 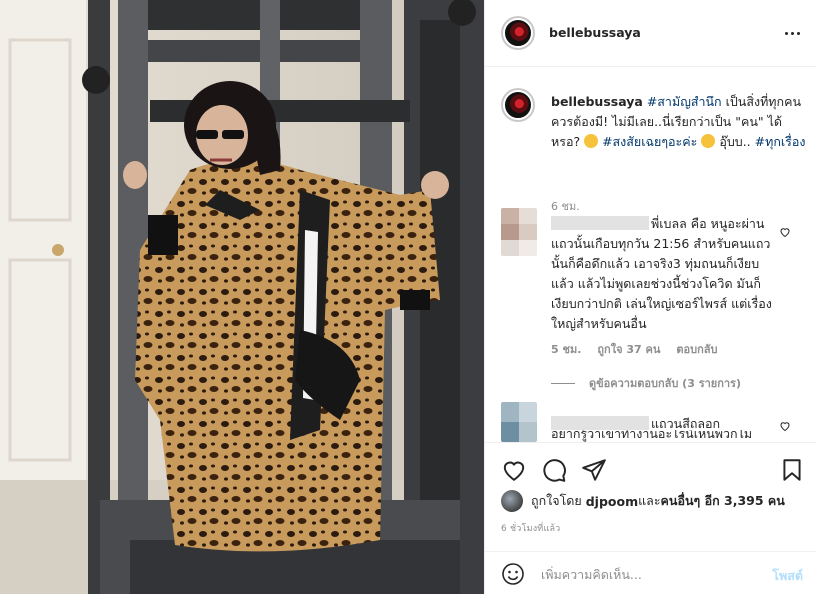 I want to click on header-username: bellebussaya, so click(x=595, y=32).